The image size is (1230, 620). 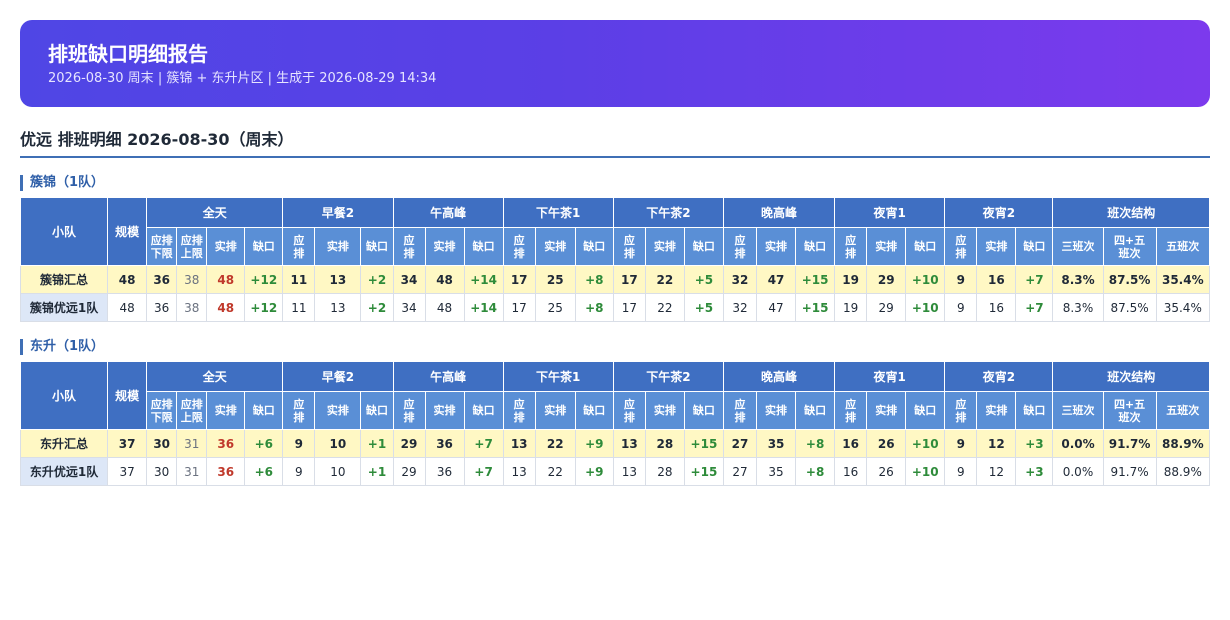 I want to click on header-sub: 四+五 班次, so click(x=1129, y=410).